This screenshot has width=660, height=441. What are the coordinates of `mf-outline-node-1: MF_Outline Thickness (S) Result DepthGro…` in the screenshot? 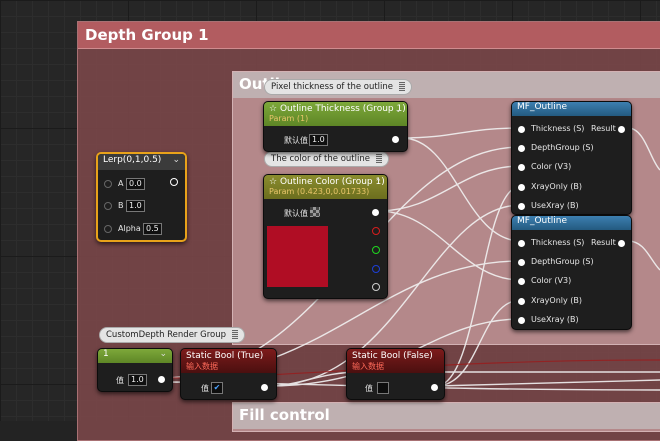 It's located at (571, 158).